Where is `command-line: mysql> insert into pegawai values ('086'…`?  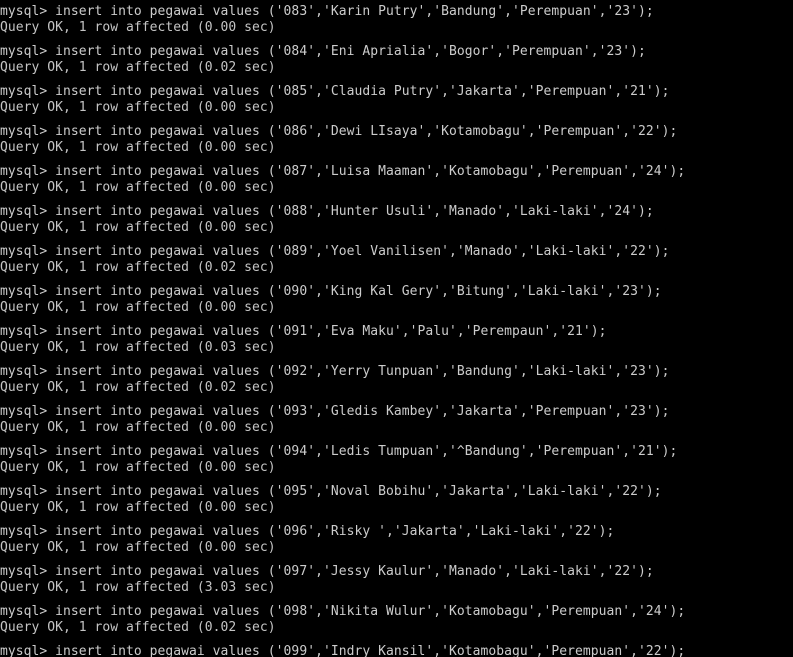 command-line: mysql> insert into pegawai values ('086'… is located at coordinates (339, 131).